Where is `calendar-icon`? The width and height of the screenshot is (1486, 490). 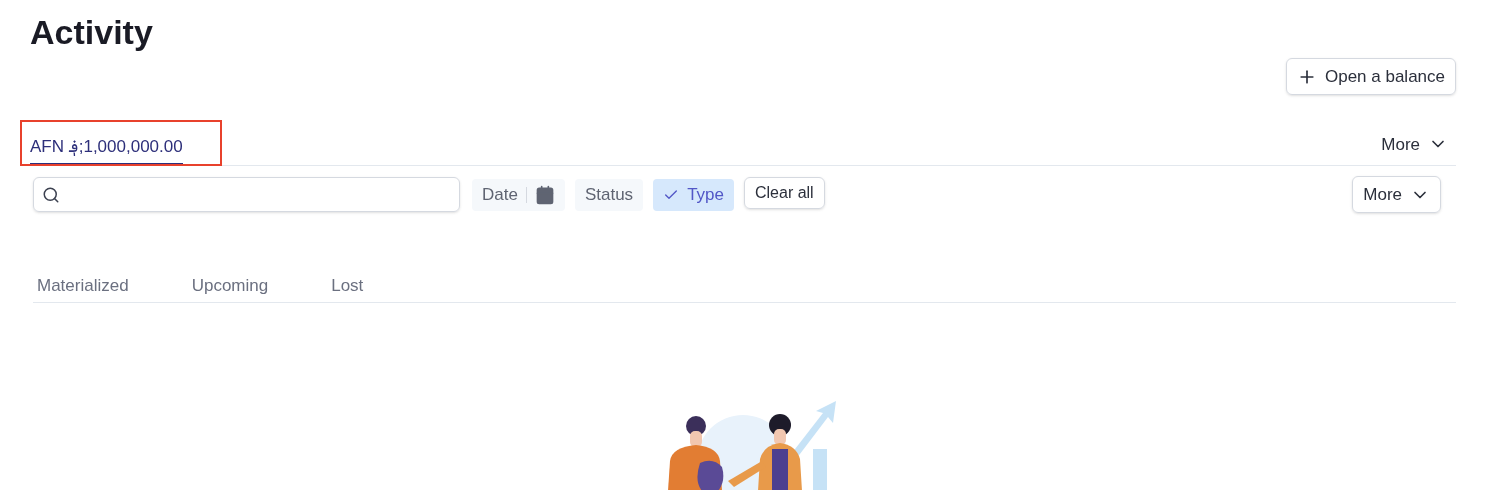 calendar-icon is located at coordinates (544, 194).